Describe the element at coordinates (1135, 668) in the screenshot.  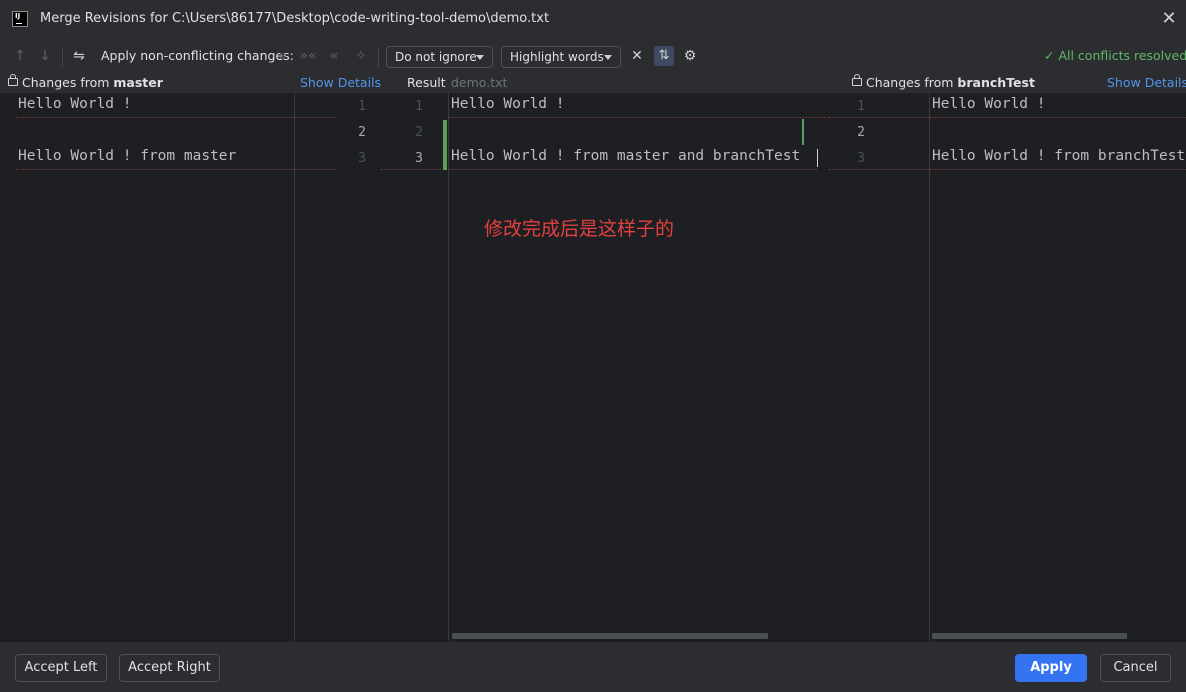
I see `cancel-button: Cancel` at that location.